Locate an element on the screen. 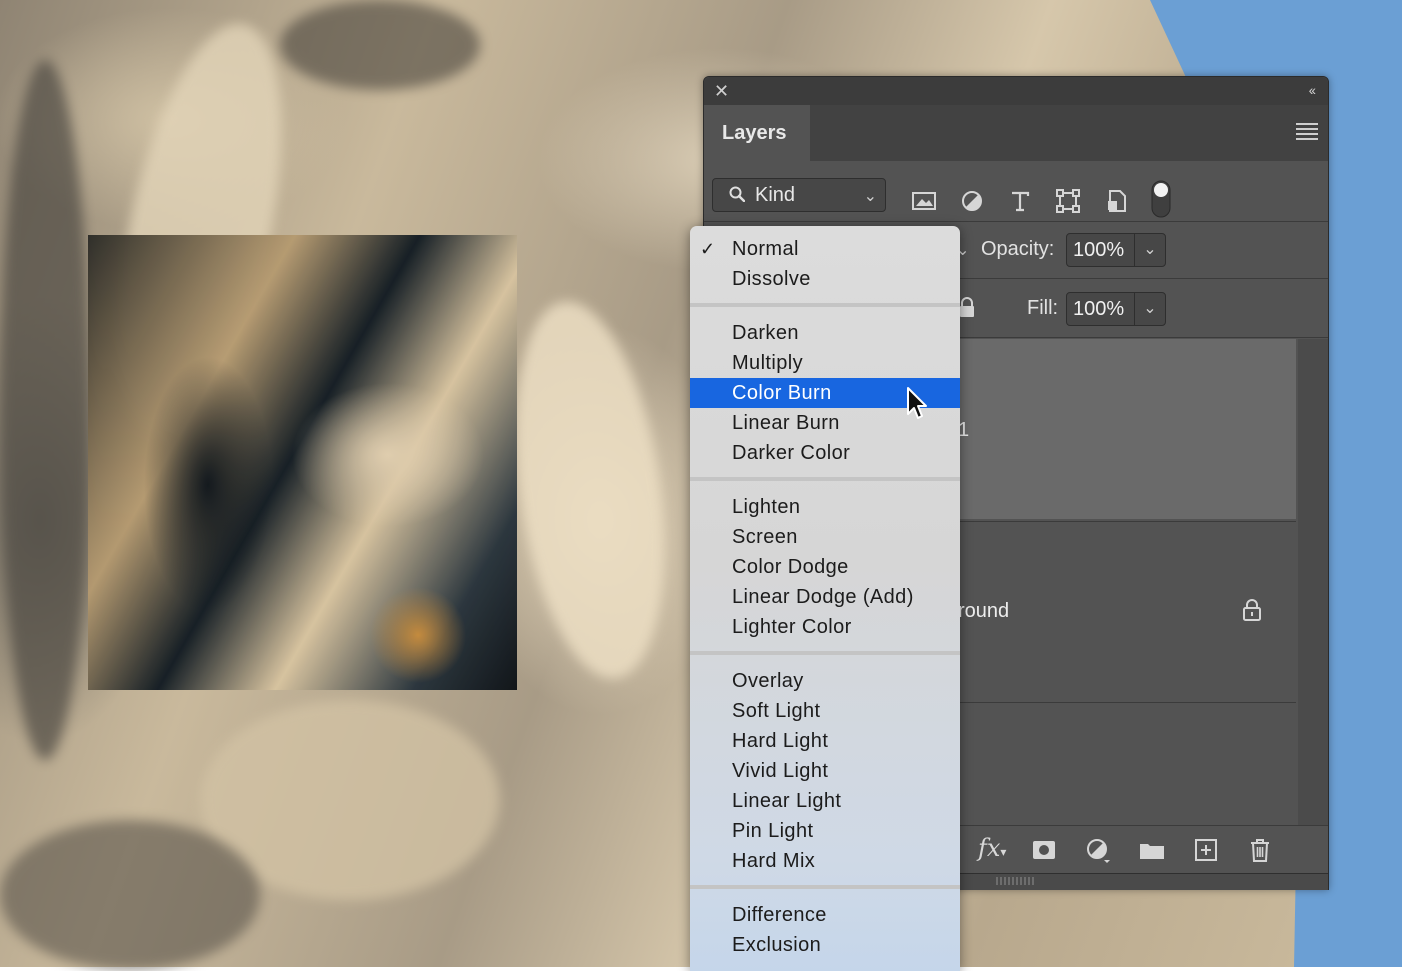  opacity-label: Opacity: is located at coordinates (1018, 249).